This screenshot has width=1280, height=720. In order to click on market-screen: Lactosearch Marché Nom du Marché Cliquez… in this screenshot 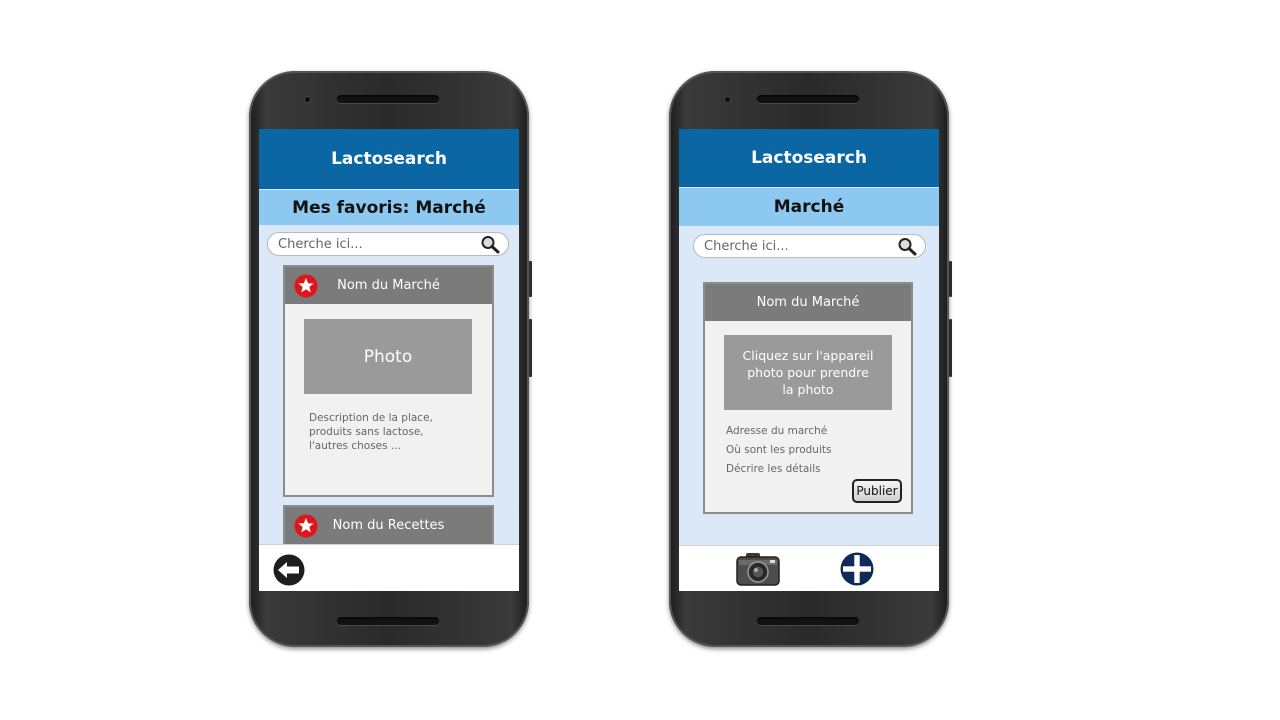, I will do `click(809, 360)`.